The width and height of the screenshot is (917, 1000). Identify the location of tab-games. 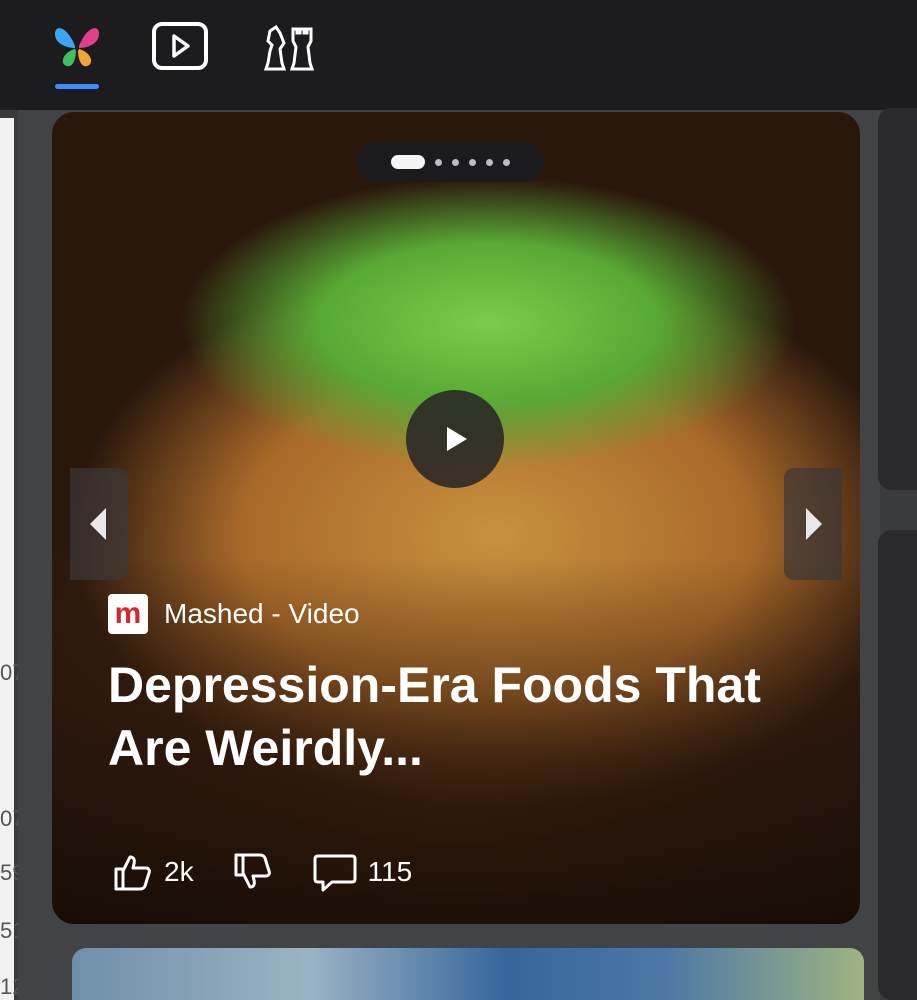
(288, 46).